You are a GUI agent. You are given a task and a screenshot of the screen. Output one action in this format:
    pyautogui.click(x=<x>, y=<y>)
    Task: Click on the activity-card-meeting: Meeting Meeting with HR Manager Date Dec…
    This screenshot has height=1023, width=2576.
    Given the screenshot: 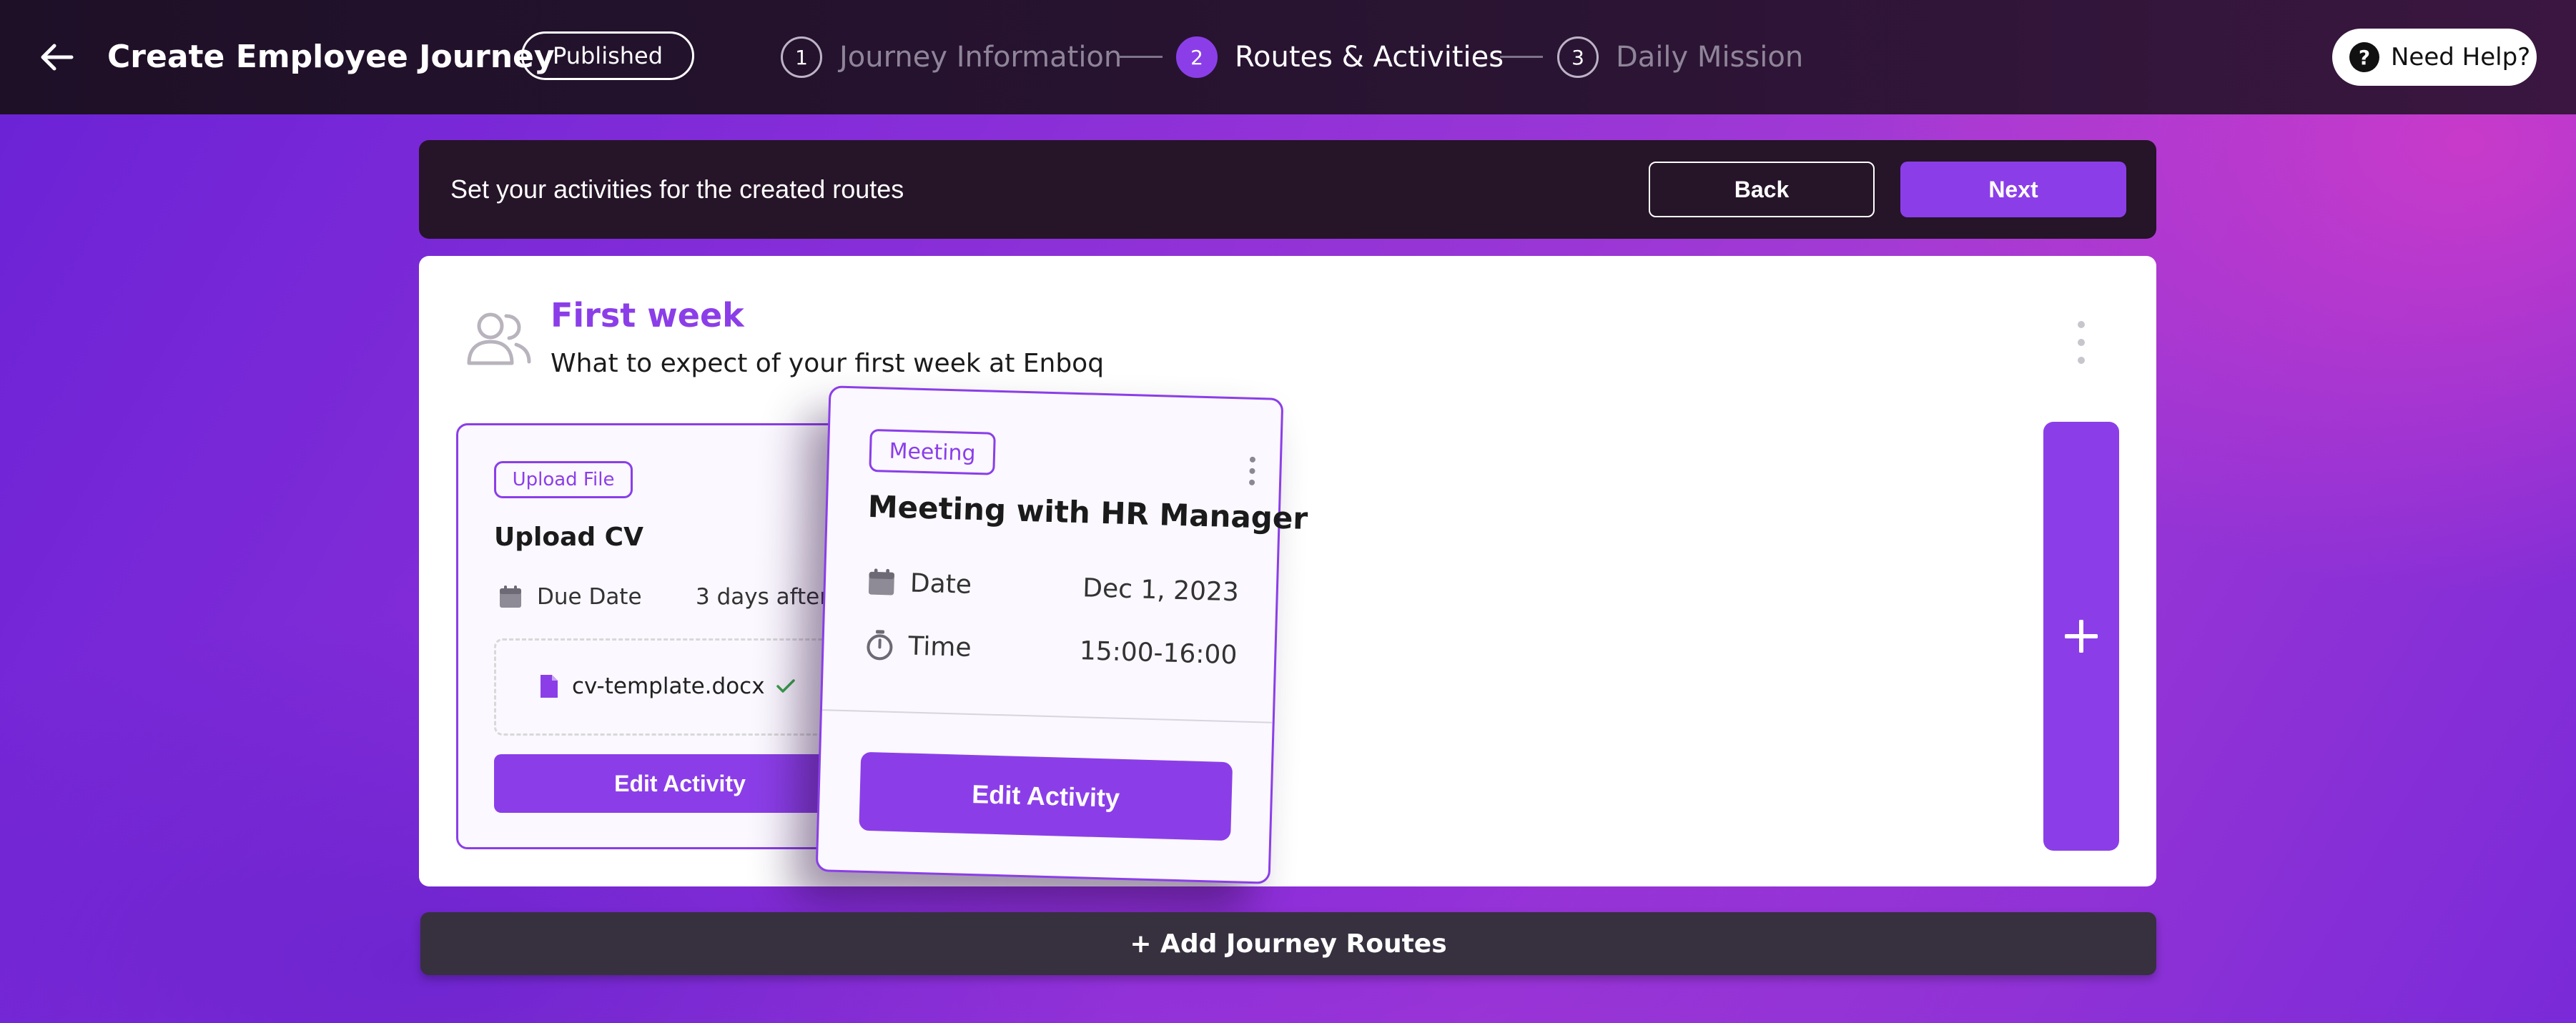 What is the action you would take?
    pyautogui.click(x=1061, y=635)
    